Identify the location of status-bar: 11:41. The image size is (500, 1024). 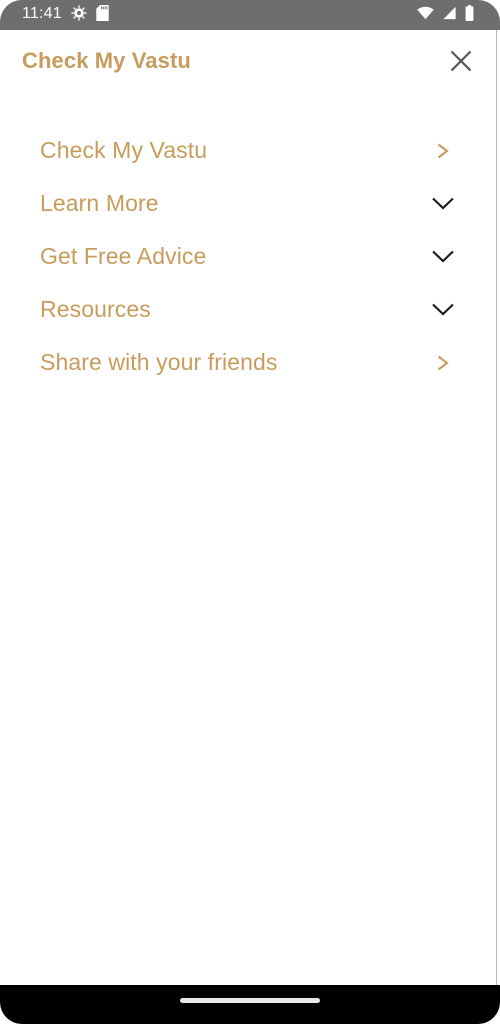
(250, 15).